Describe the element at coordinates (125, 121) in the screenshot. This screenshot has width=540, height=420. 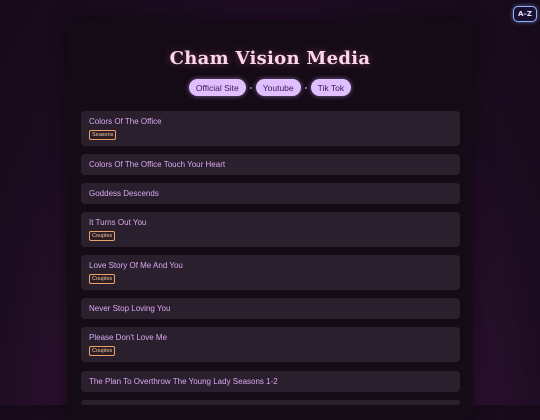
I see `list-item-title: Colors Of The Office` at that location.